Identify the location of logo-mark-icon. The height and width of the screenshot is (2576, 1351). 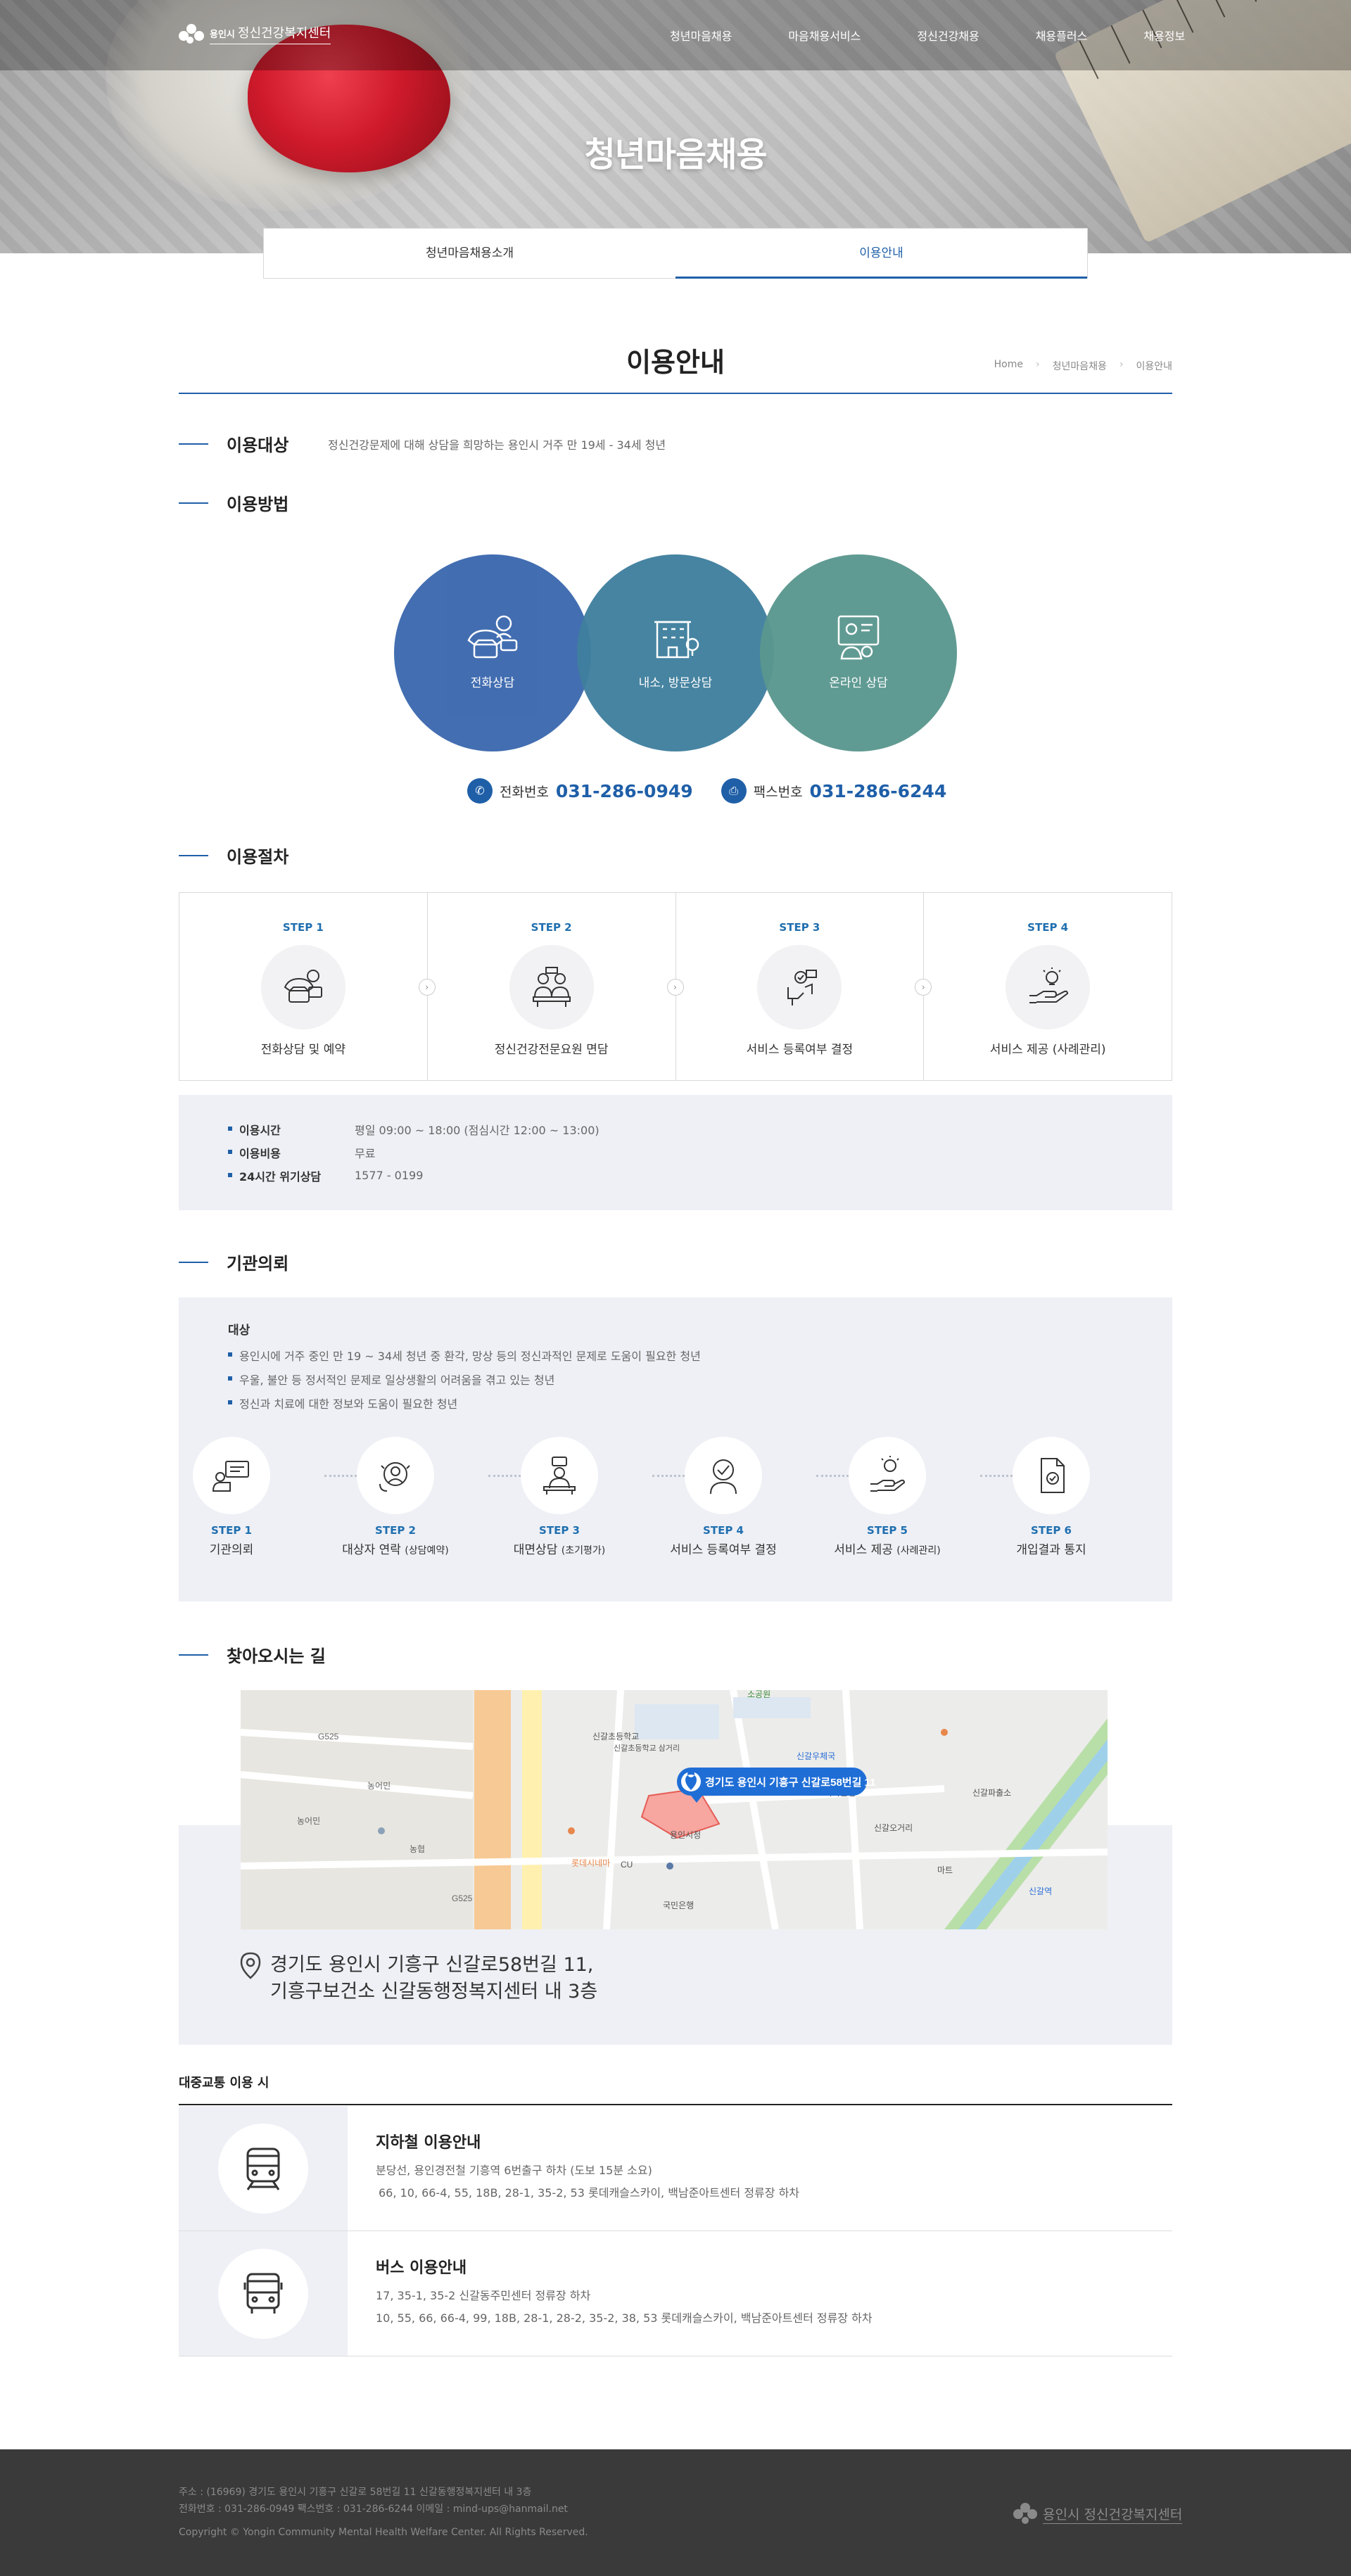
(1025, 2513).